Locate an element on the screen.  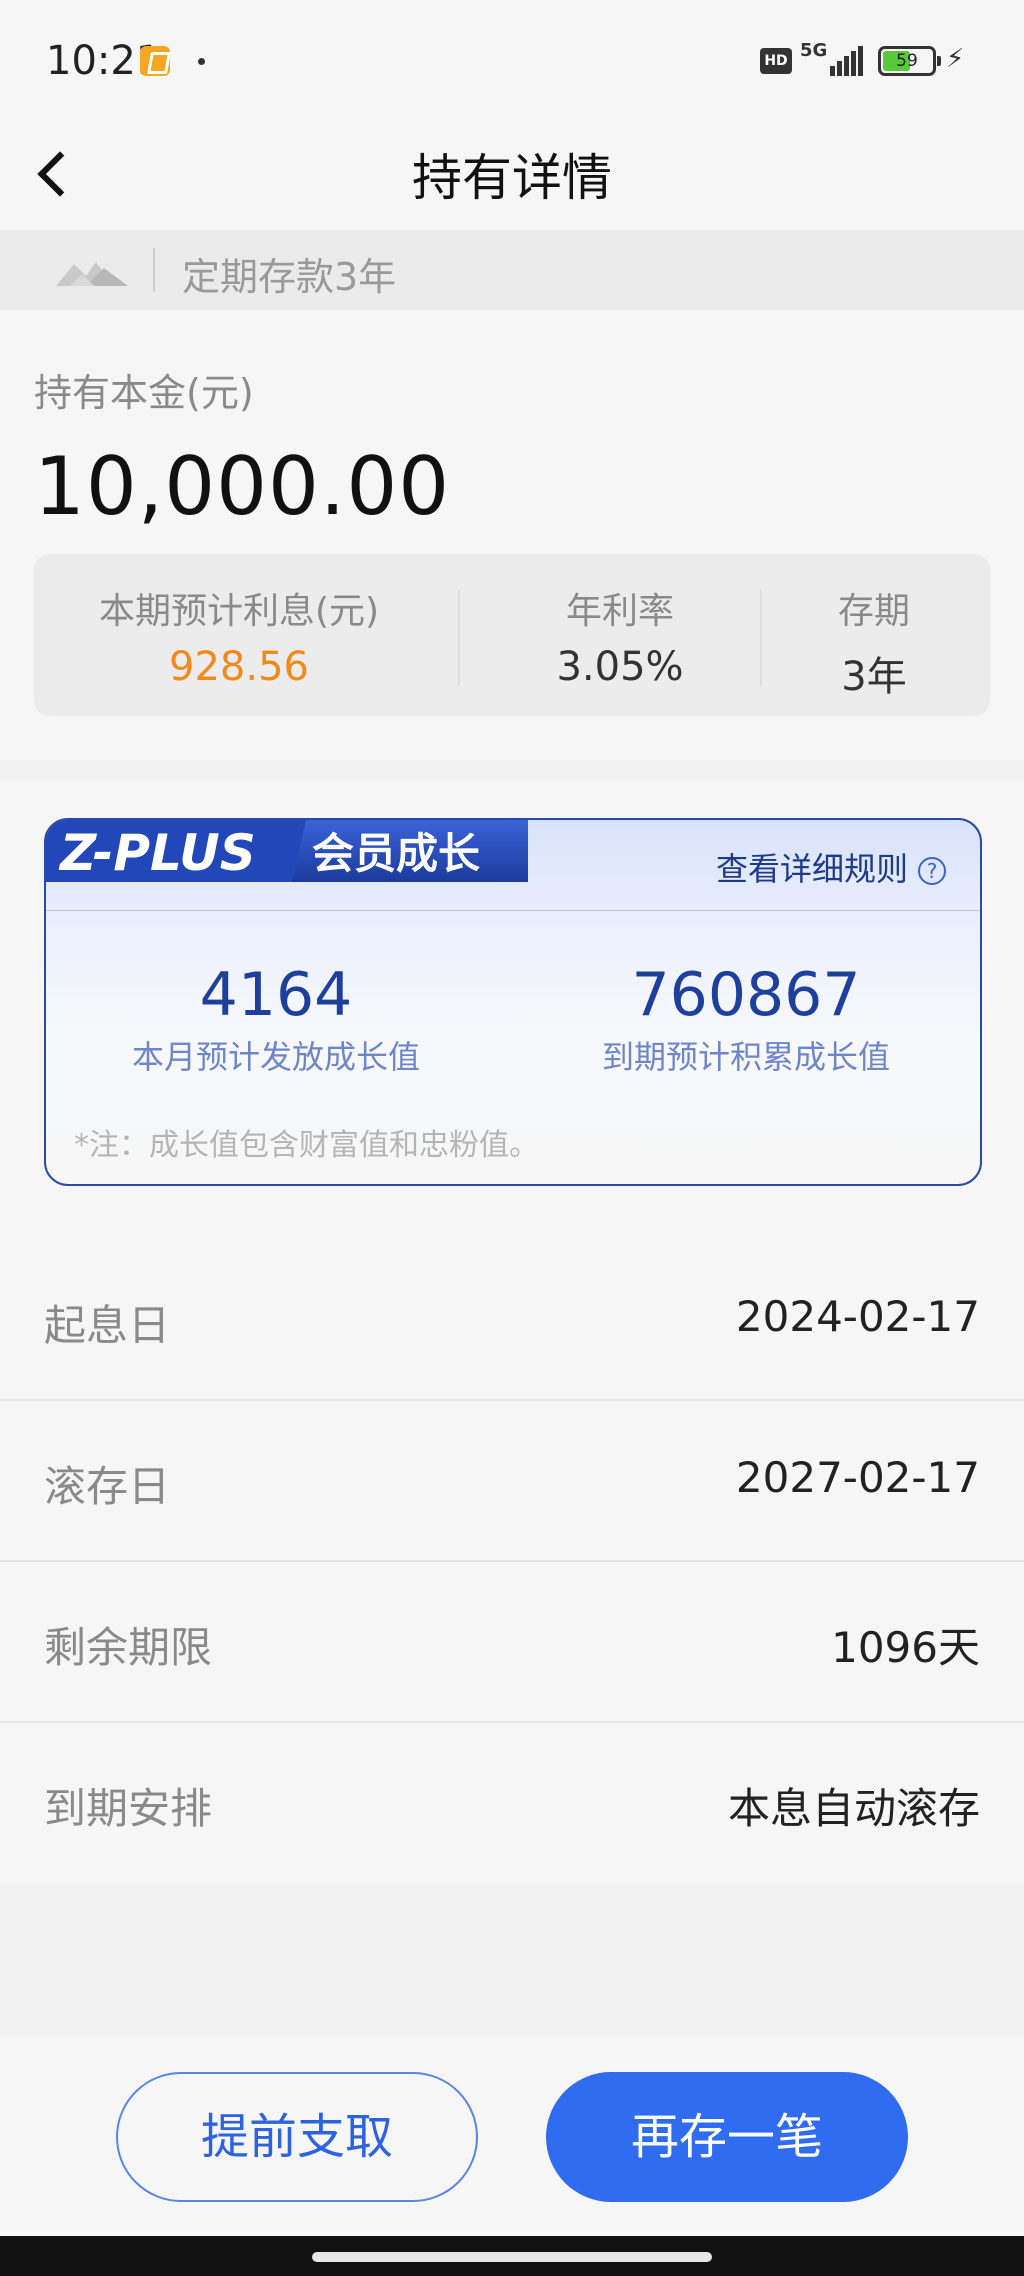
charging-icon: ⚡ is located at coordinates (955, 59).